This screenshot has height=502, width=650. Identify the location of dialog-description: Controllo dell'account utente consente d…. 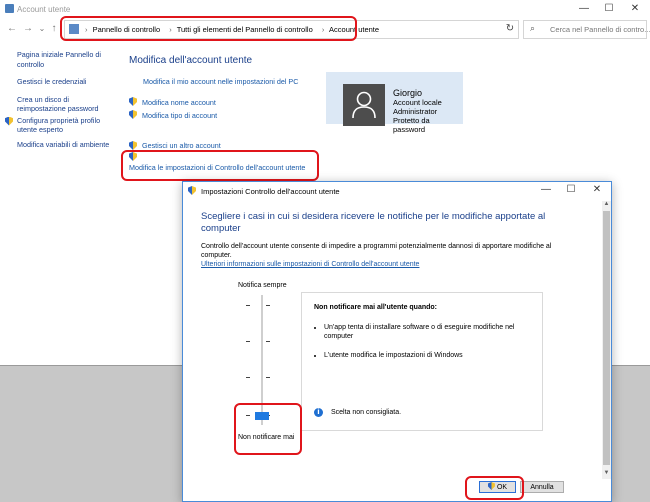
(376, 251).